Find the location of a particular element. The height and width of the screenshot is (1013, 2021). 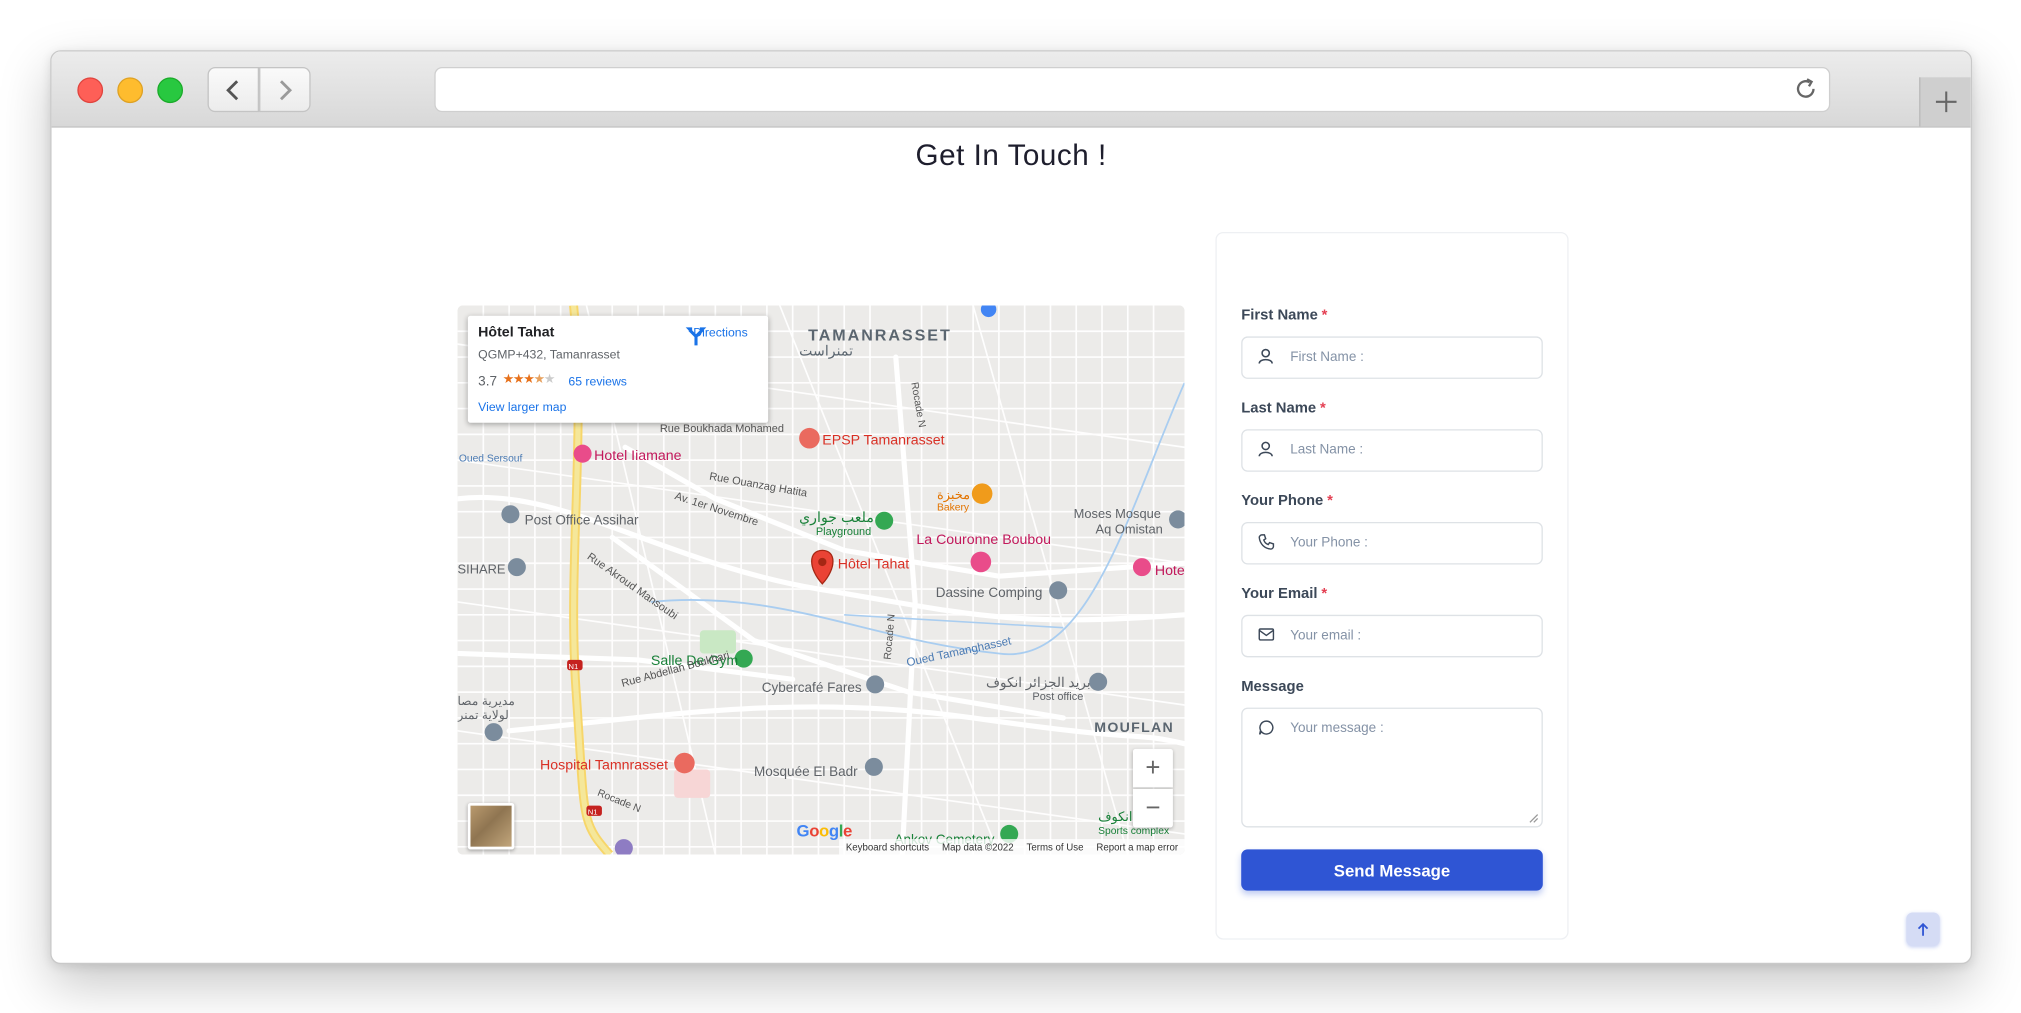

bakery-pin-icon is located at coordinates (982, 493).